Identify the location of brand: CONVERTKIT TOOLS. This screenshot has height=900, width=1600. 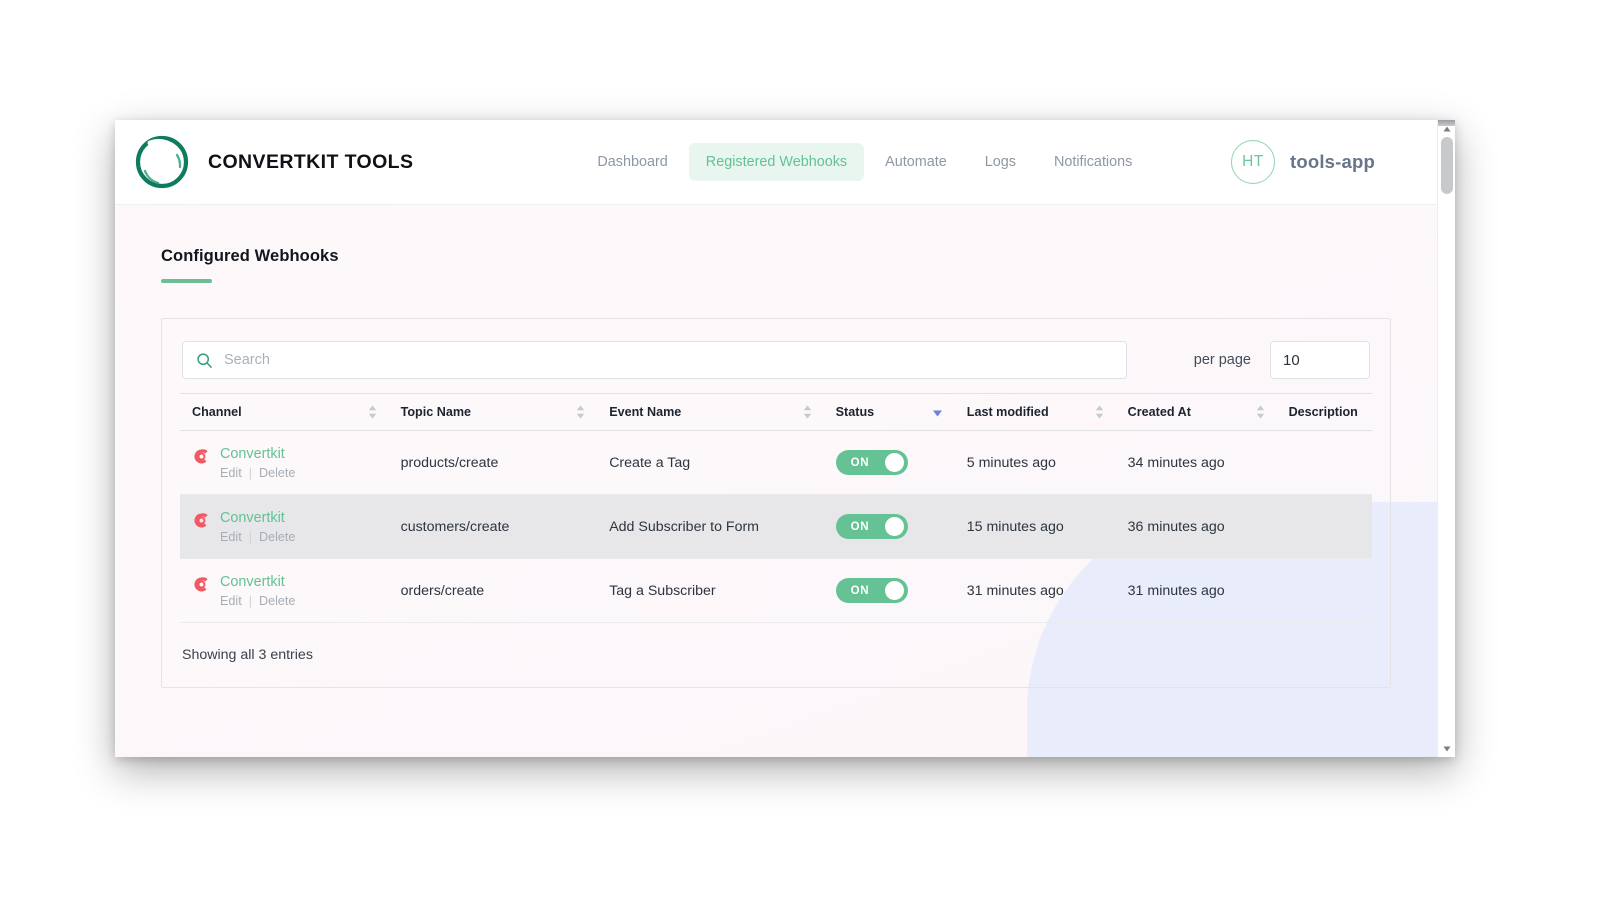
(273, 162).